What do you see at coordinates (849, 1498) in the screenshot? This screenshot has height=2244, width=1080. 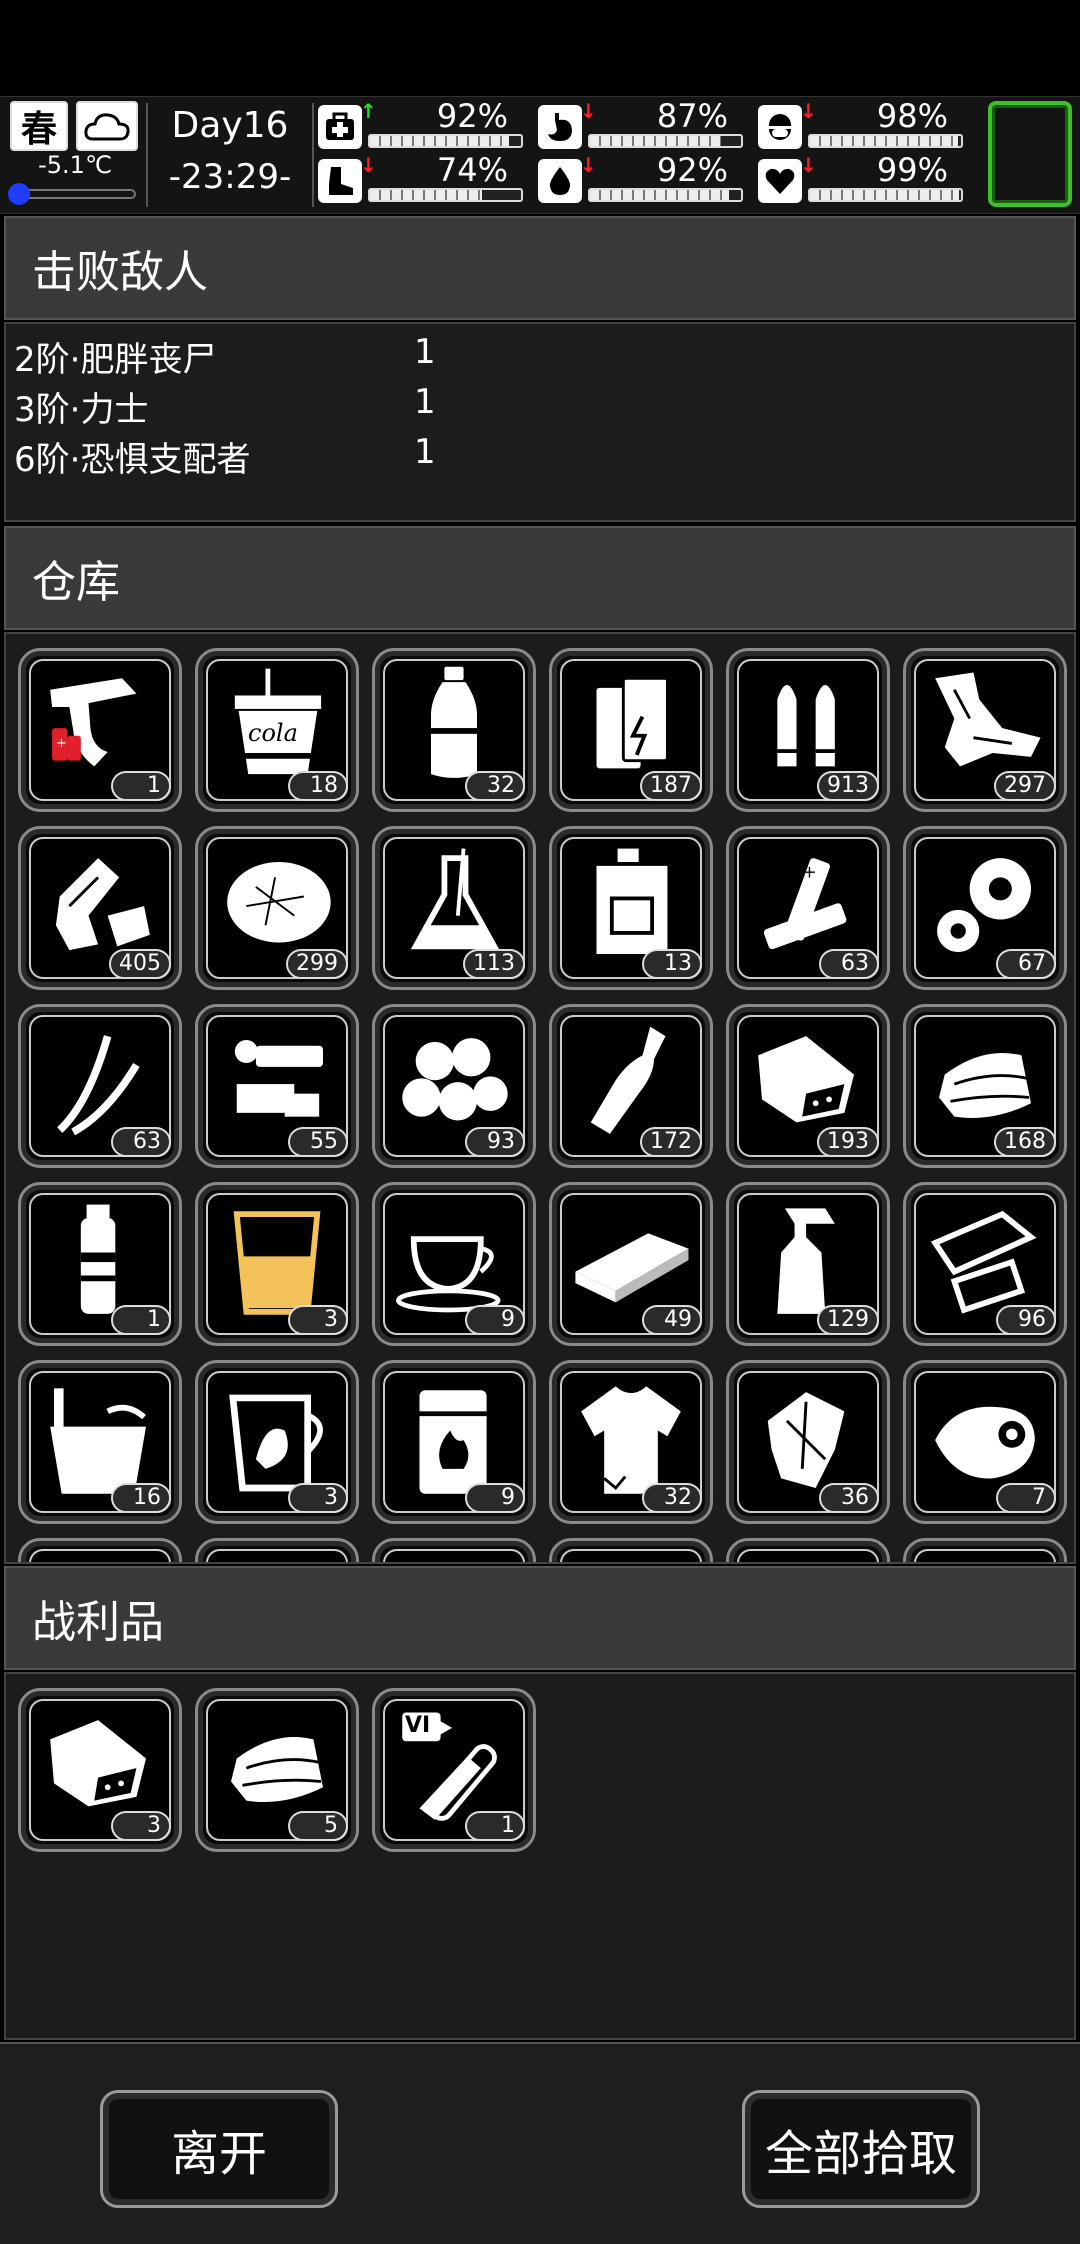 I see `item-quantity: 36` at bounding box center [849, 1498].